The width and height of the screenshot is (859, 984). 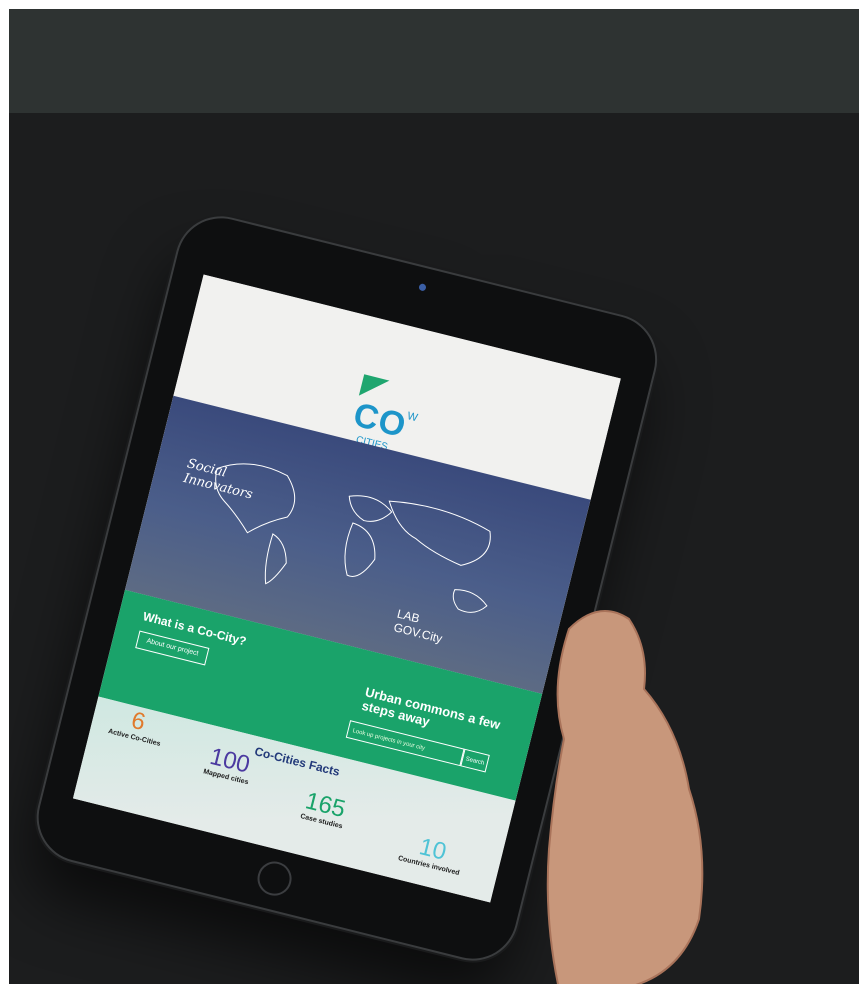 I want to click on home-button, so click(x=274, y=878).